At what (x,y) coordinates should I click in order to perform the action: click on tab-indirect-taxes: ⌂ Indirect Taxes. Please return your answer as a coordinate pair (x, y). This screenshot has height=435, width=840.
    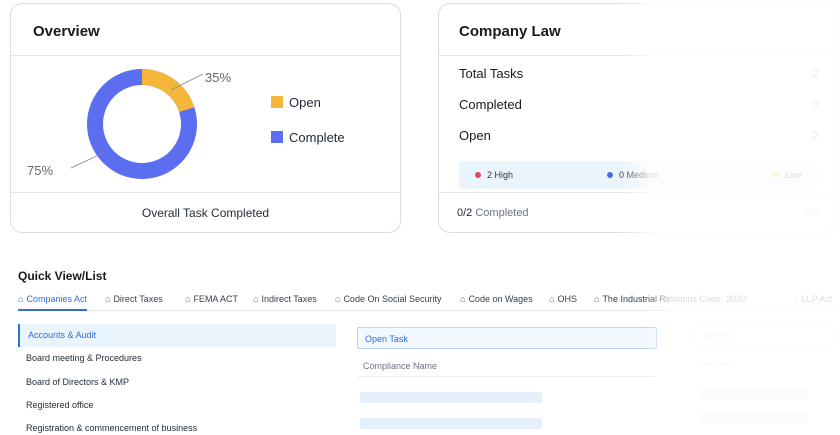
    Looking at the image, I should click on (285, 299).